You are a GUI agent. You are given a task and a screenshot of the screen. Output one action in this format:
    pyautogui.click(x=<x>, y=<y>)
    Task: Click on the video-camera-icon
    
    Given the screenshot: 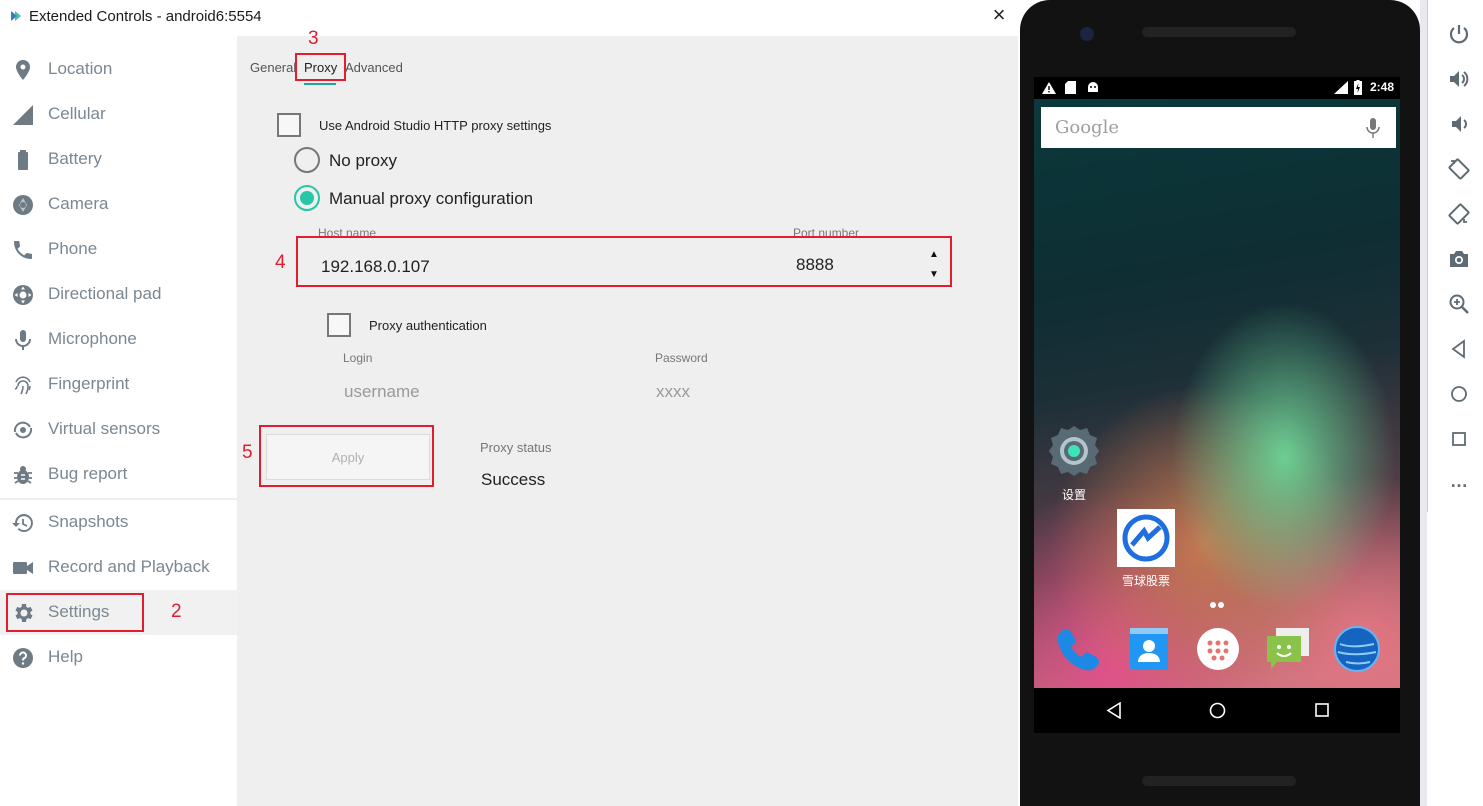 What is the action you would take?
    pyautogui.click(x=23, y=568)
    